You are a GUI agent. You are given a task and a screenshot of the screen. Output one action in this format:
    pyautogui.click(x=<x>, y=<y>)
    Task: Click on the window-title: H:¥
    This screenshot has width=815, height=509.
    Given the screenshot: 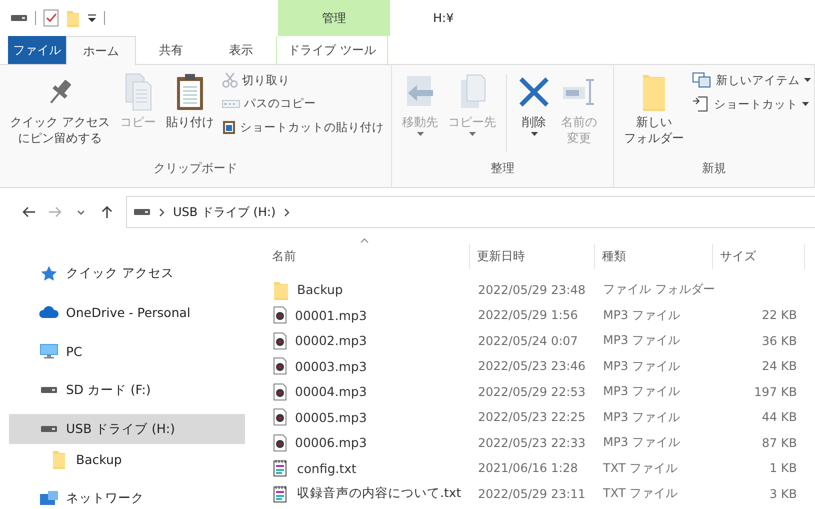 What is the action you would take?
    pyautogui.click(x=443, y=18)
    